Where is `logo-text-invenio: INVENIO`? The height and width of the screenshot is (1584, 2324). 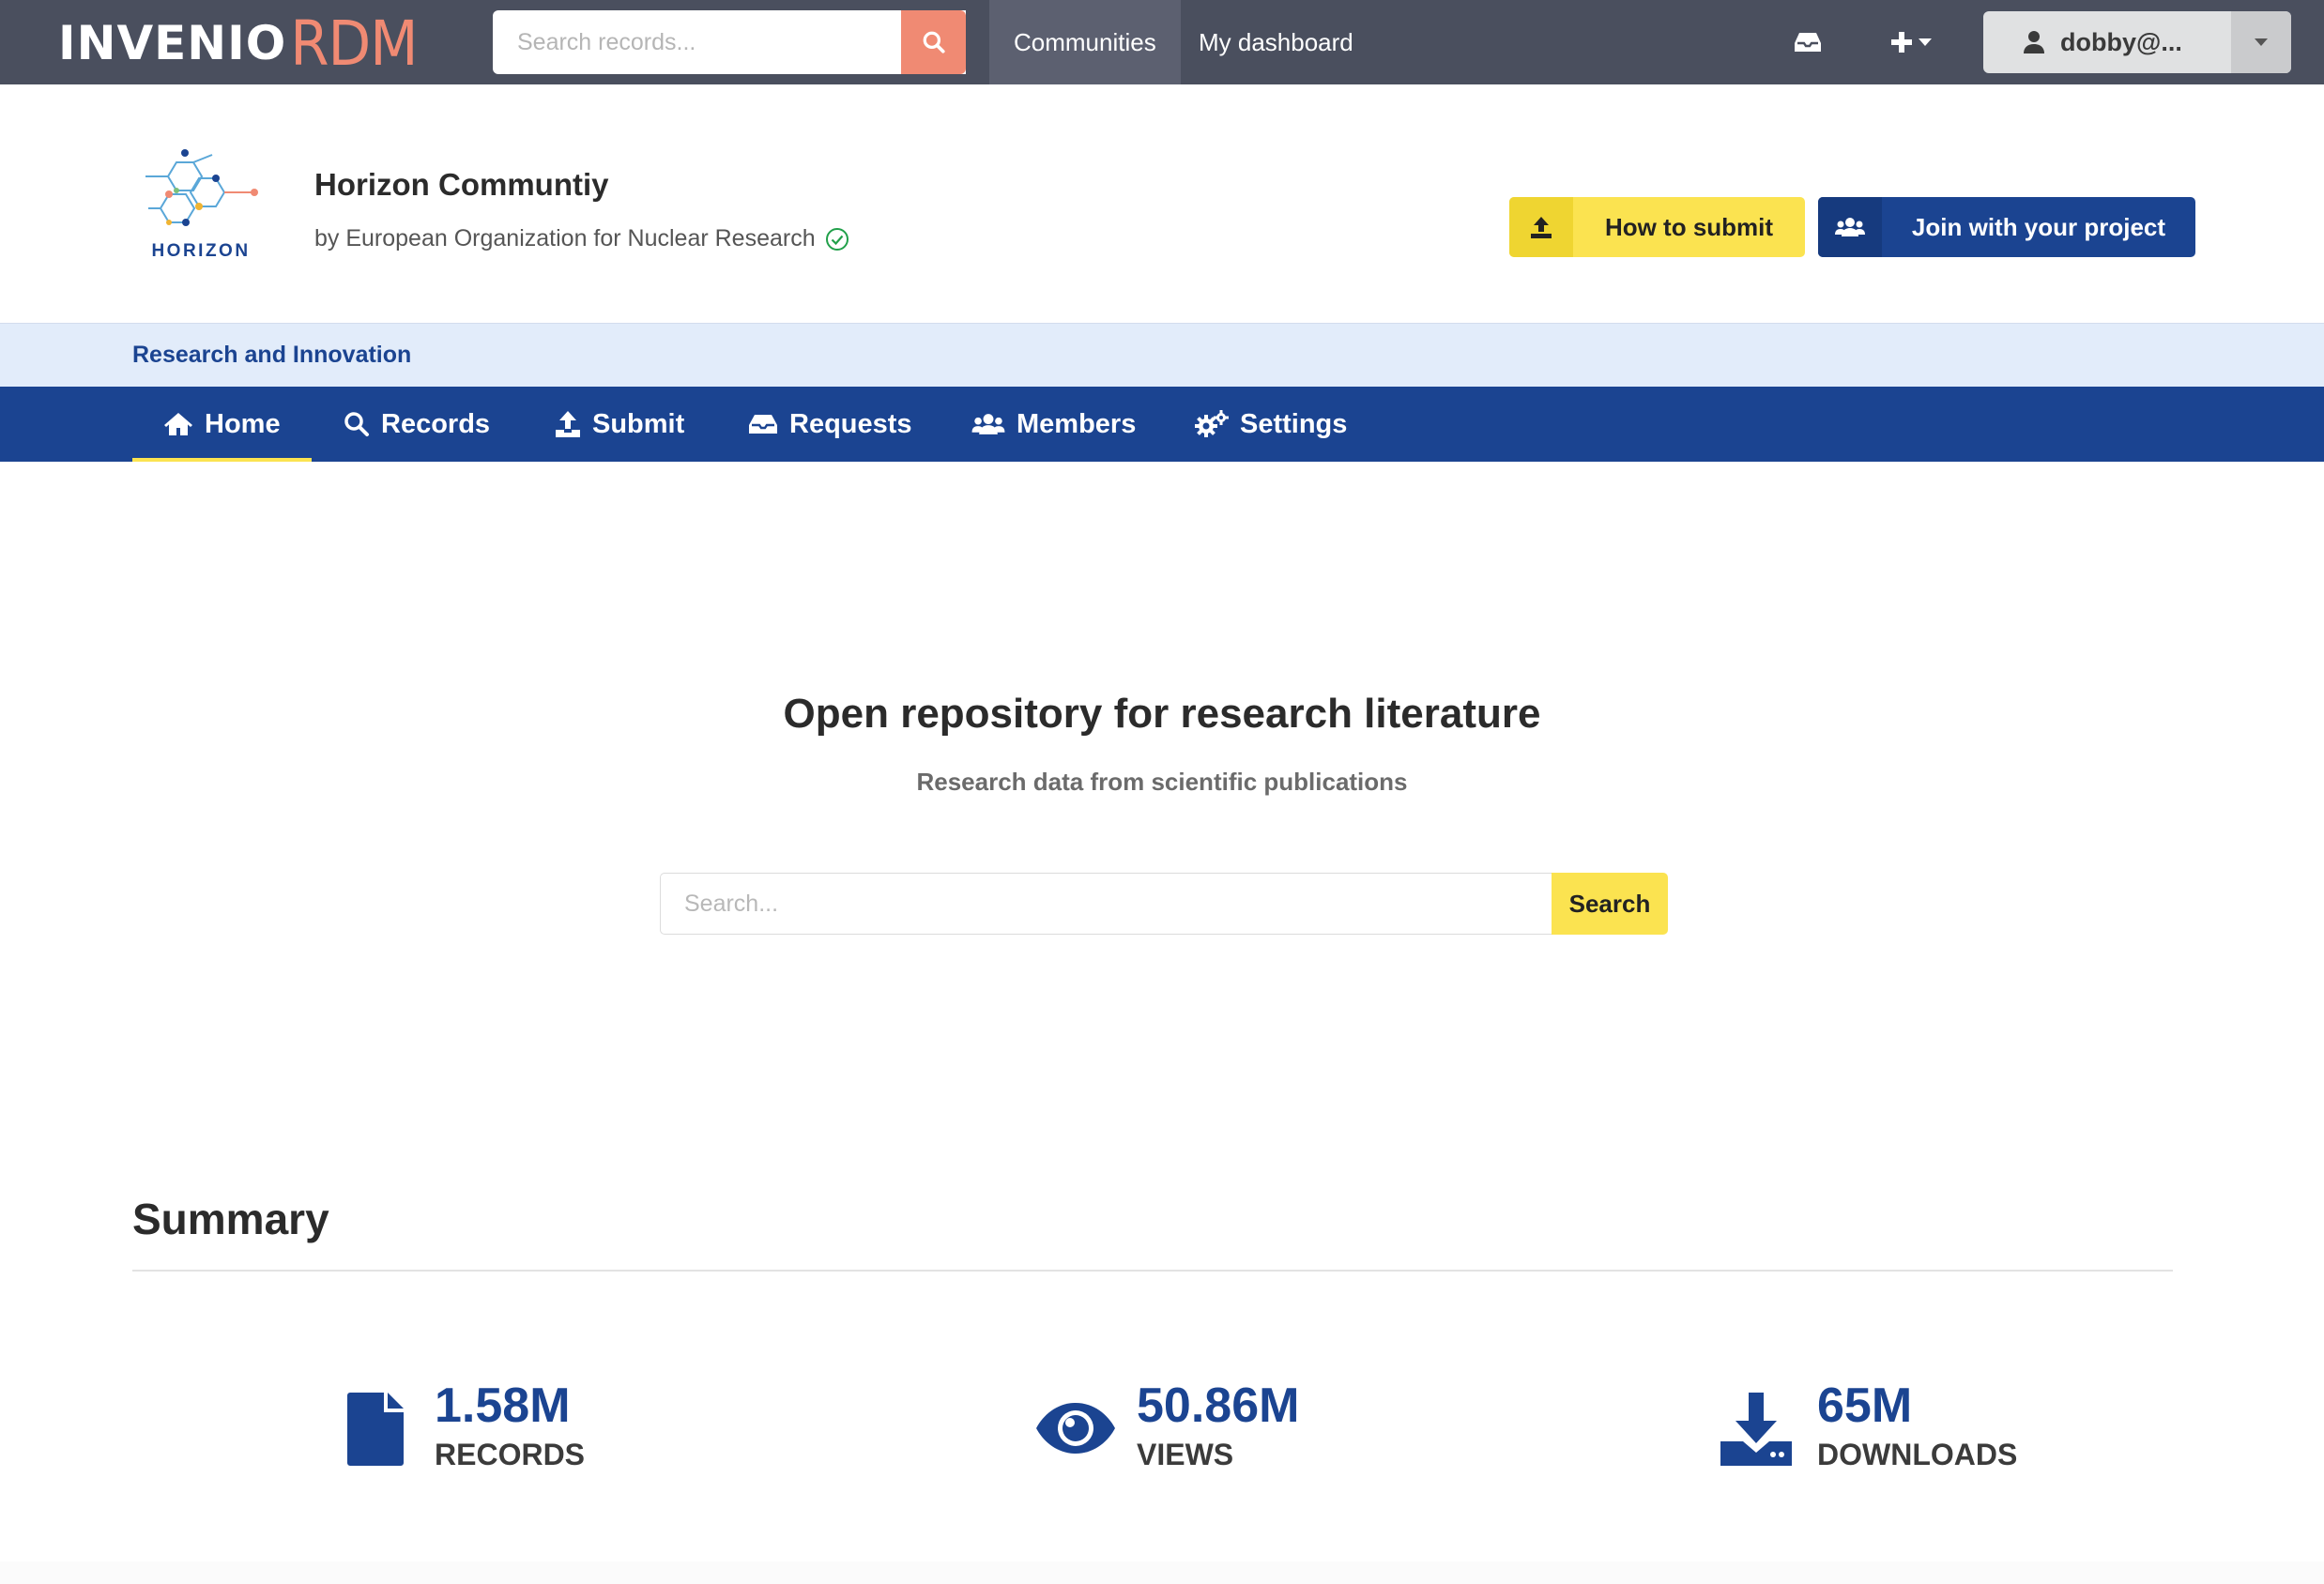 logo-text-invenio: INVENIO is located at coordinates (172, 43).